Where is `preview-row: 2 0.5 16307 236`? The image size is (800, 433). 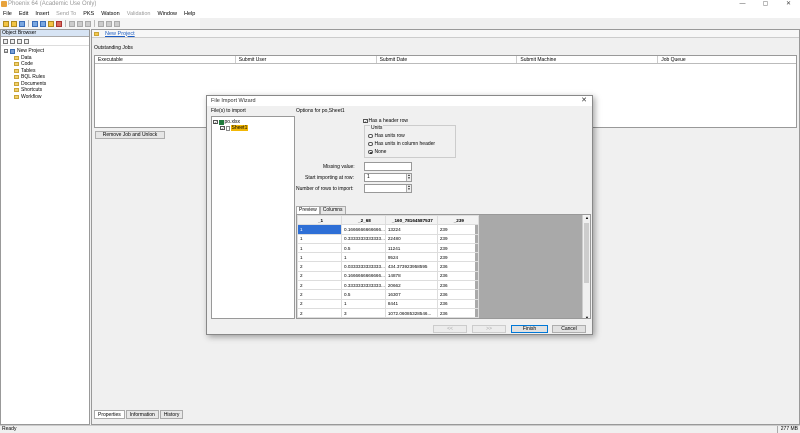
preview-row: 2 0.5 16307 236 is located at coordinates (388, 294).